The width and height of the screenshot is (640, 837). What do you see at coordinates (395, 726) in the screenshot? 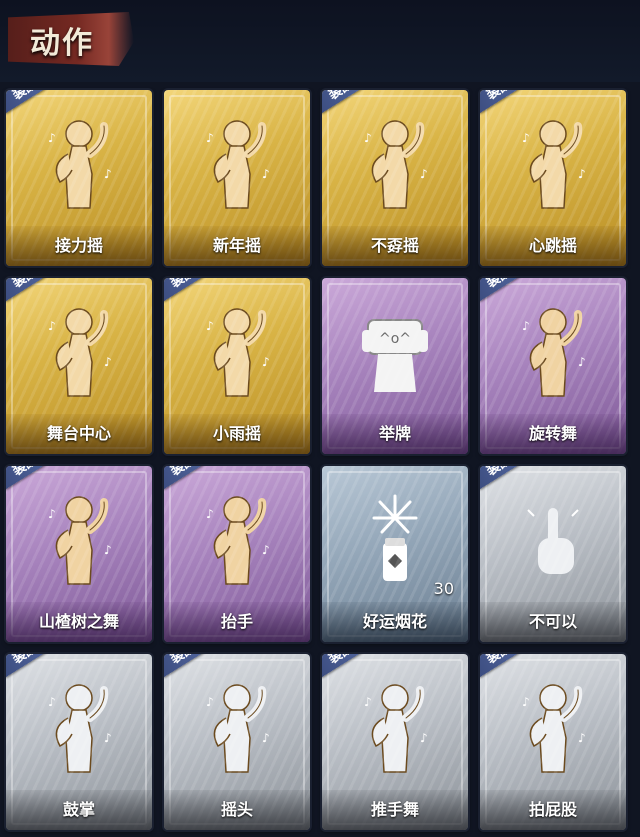
I see `push-dance-icon: ♪ ♪` at bounding box center [395, 726].